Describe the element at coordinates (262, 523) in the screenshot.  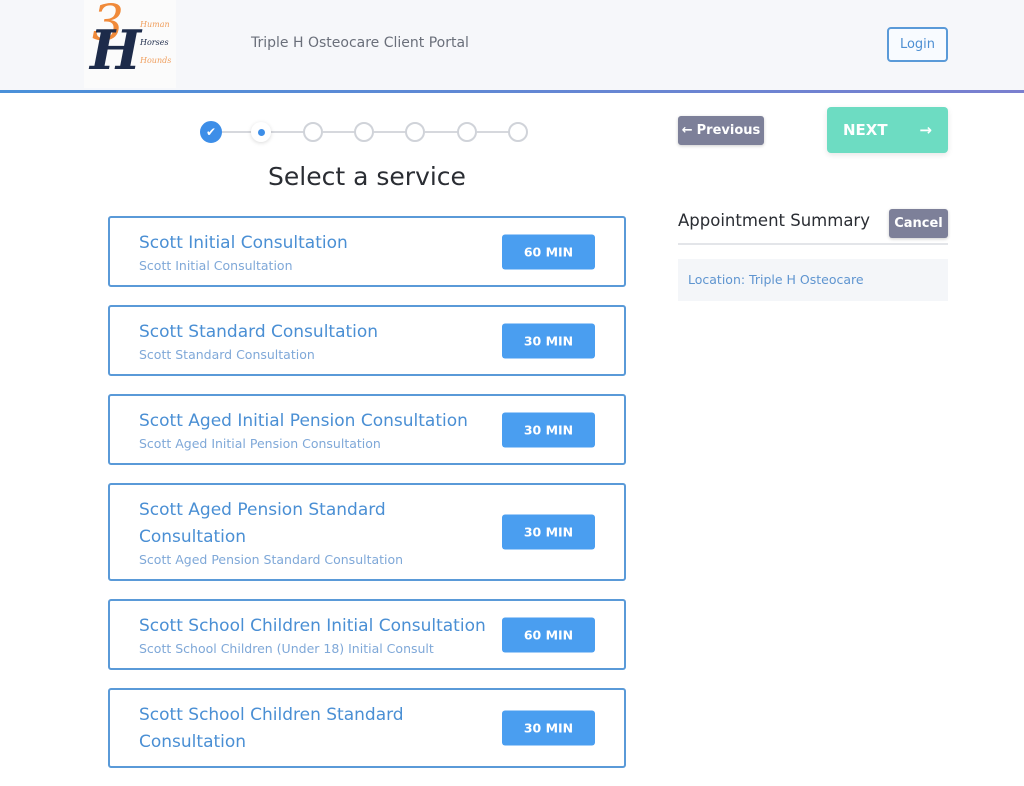
I see `service-name: Scott Aged Pension Standard Consultation` at that location.